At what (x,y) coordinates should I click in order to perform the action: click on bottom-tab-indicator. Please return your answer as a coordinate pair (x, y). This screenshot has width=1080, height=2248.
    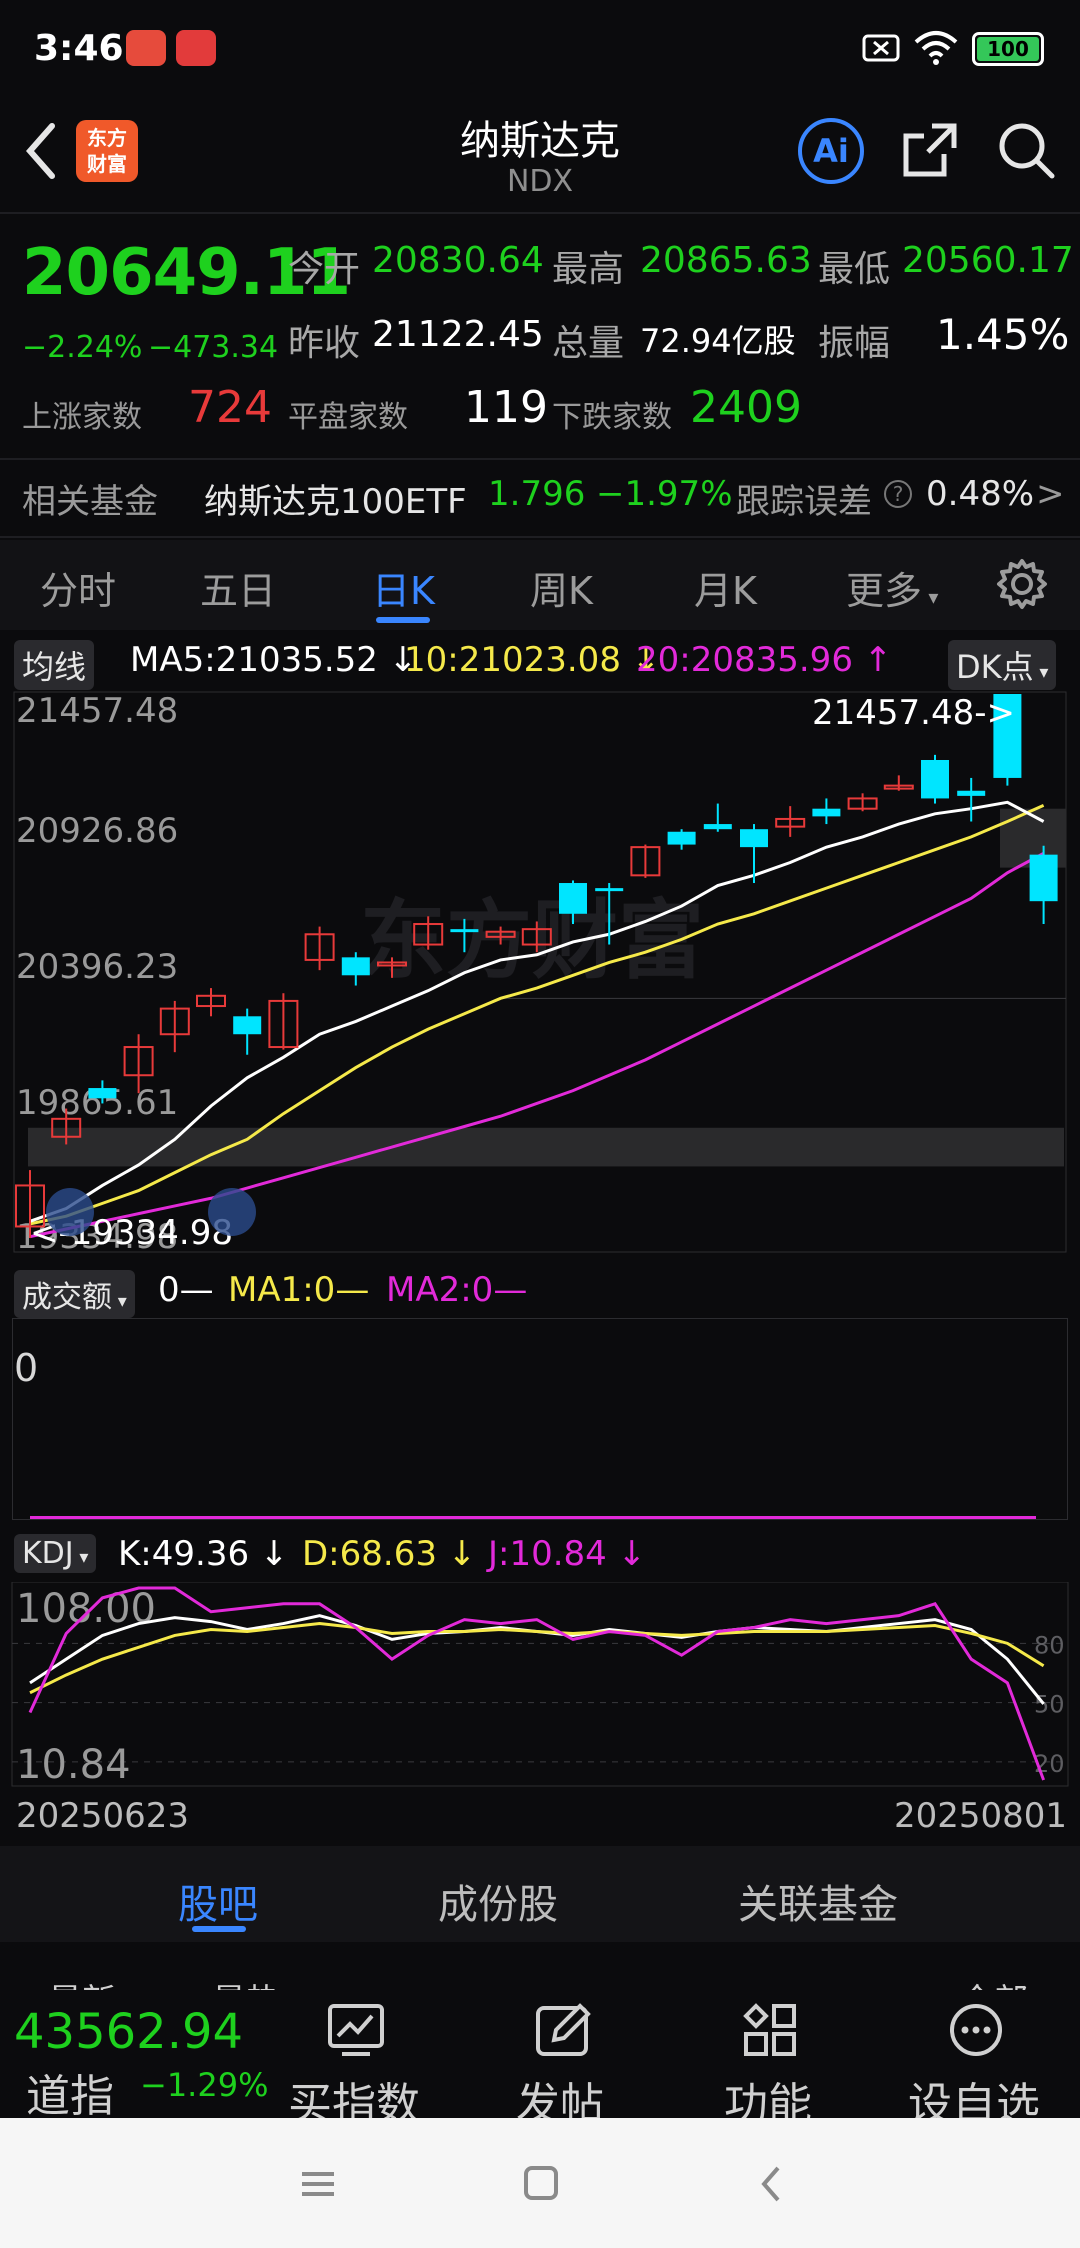
    Looking at the image, I should click on (219, 1929).